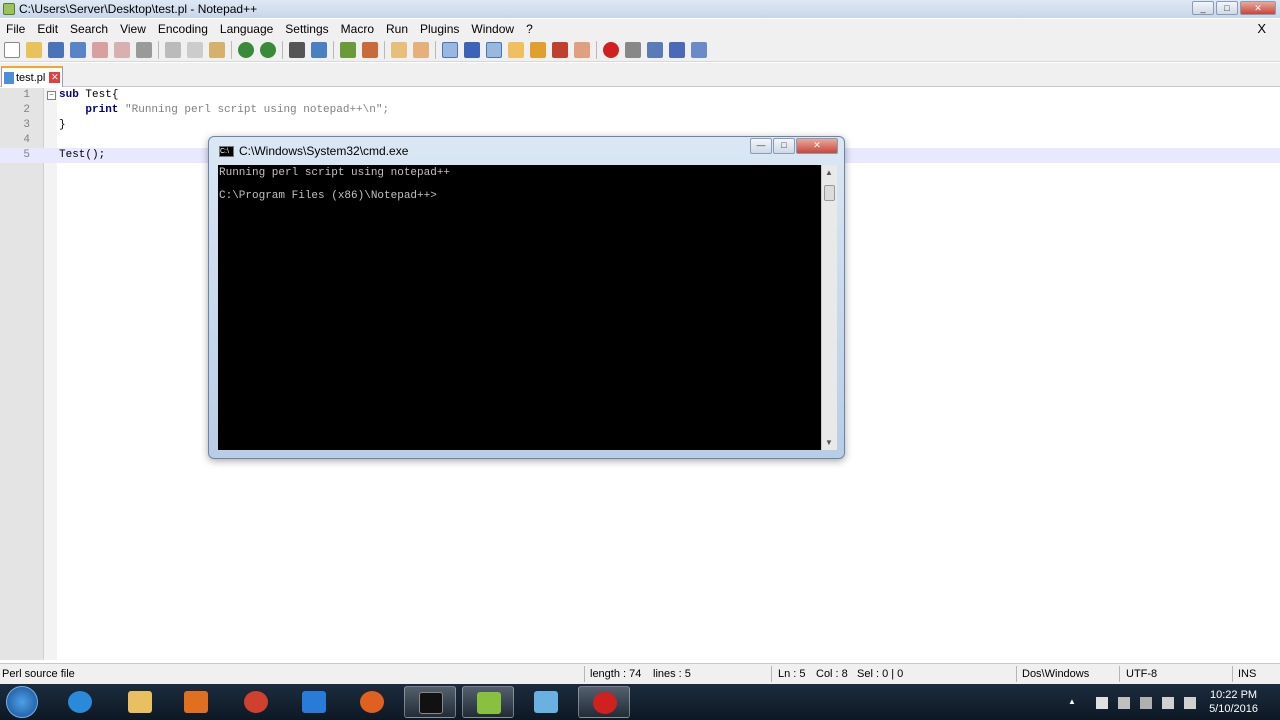  I want to click on firefox-icon, so click(372, 702).